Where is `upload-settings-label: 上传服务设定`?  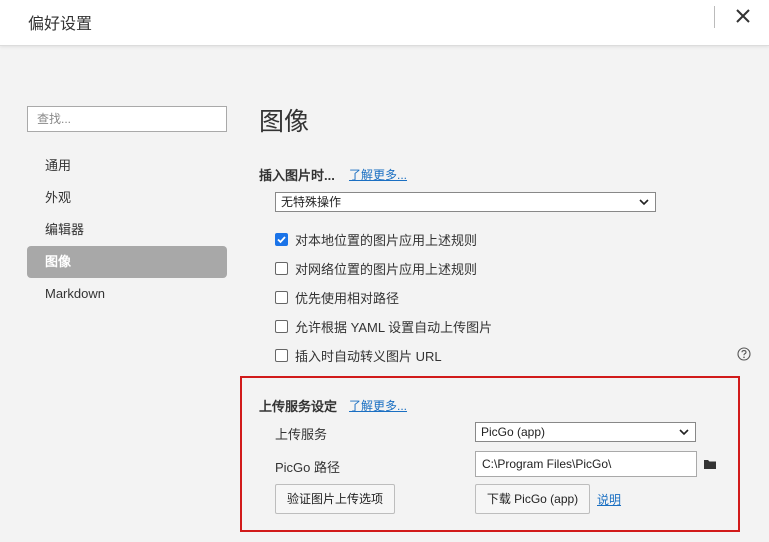
upload-settings-label: 上传服务设定 is located at coordinates (298, 406).